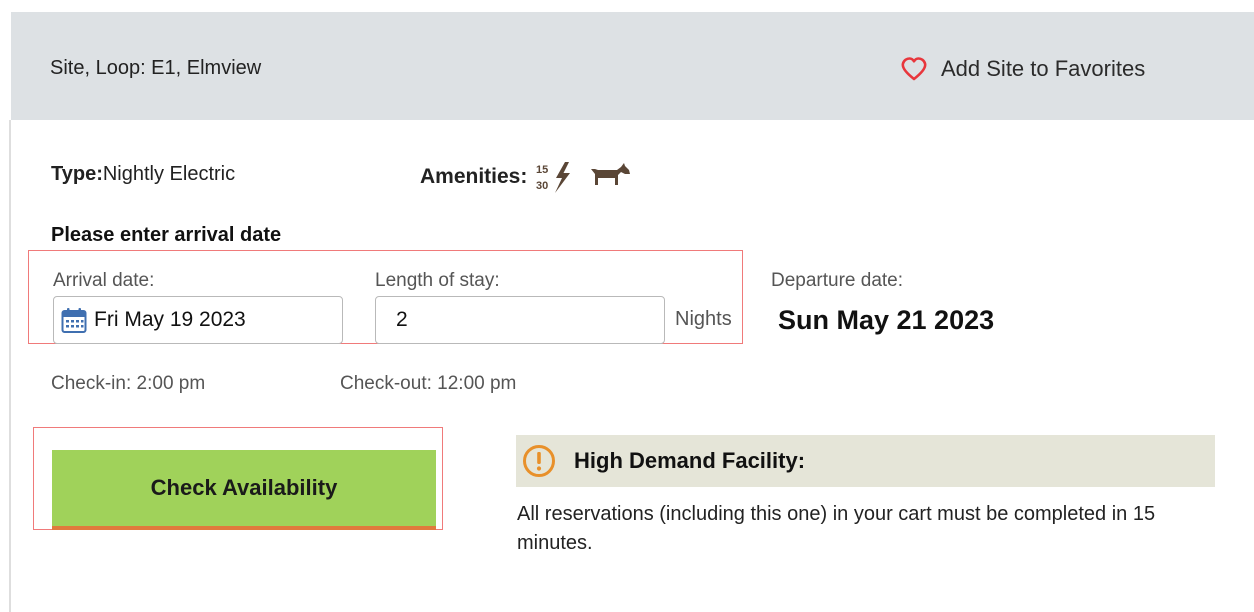  Describe the element at coordinates (611, 174) in the screenshot. I see `pet-friendly-dog-icon` at that location.